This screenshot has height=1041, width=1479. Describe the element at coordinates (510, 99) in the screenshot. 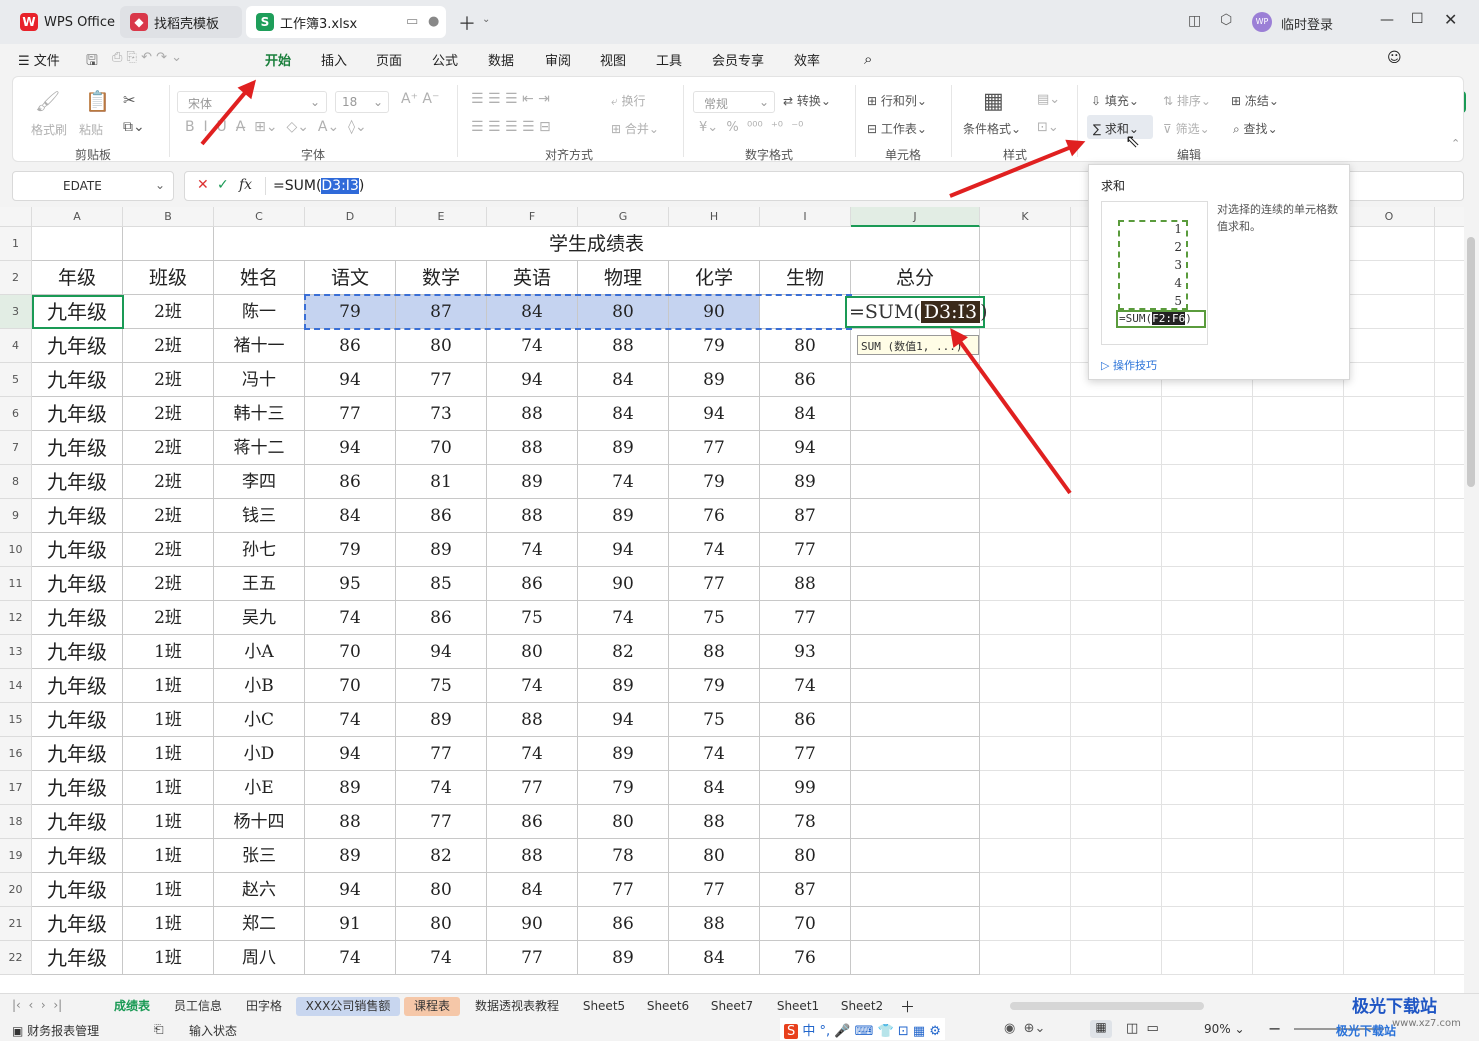

I see `align-icons: ☰ ☰ ☰ ⇤ ⇥` at that location.